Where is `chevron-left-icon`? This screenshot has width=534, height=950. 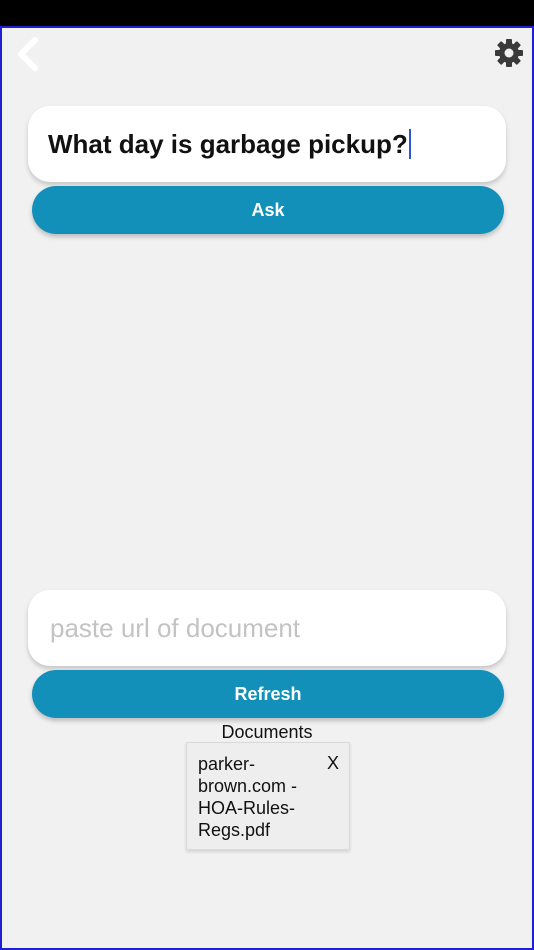 chevron-left-icon is located at coordinates (28, 54).